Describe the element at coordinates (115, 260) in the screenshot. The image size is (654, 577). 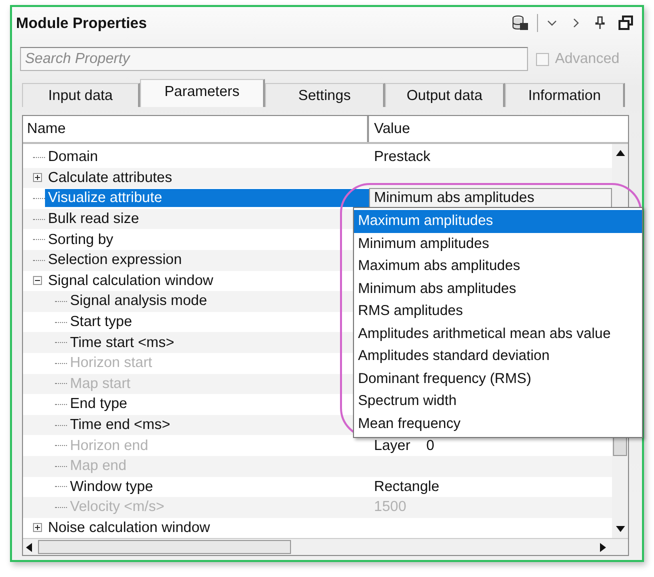
I see `property-name: Selection expression` at that location.